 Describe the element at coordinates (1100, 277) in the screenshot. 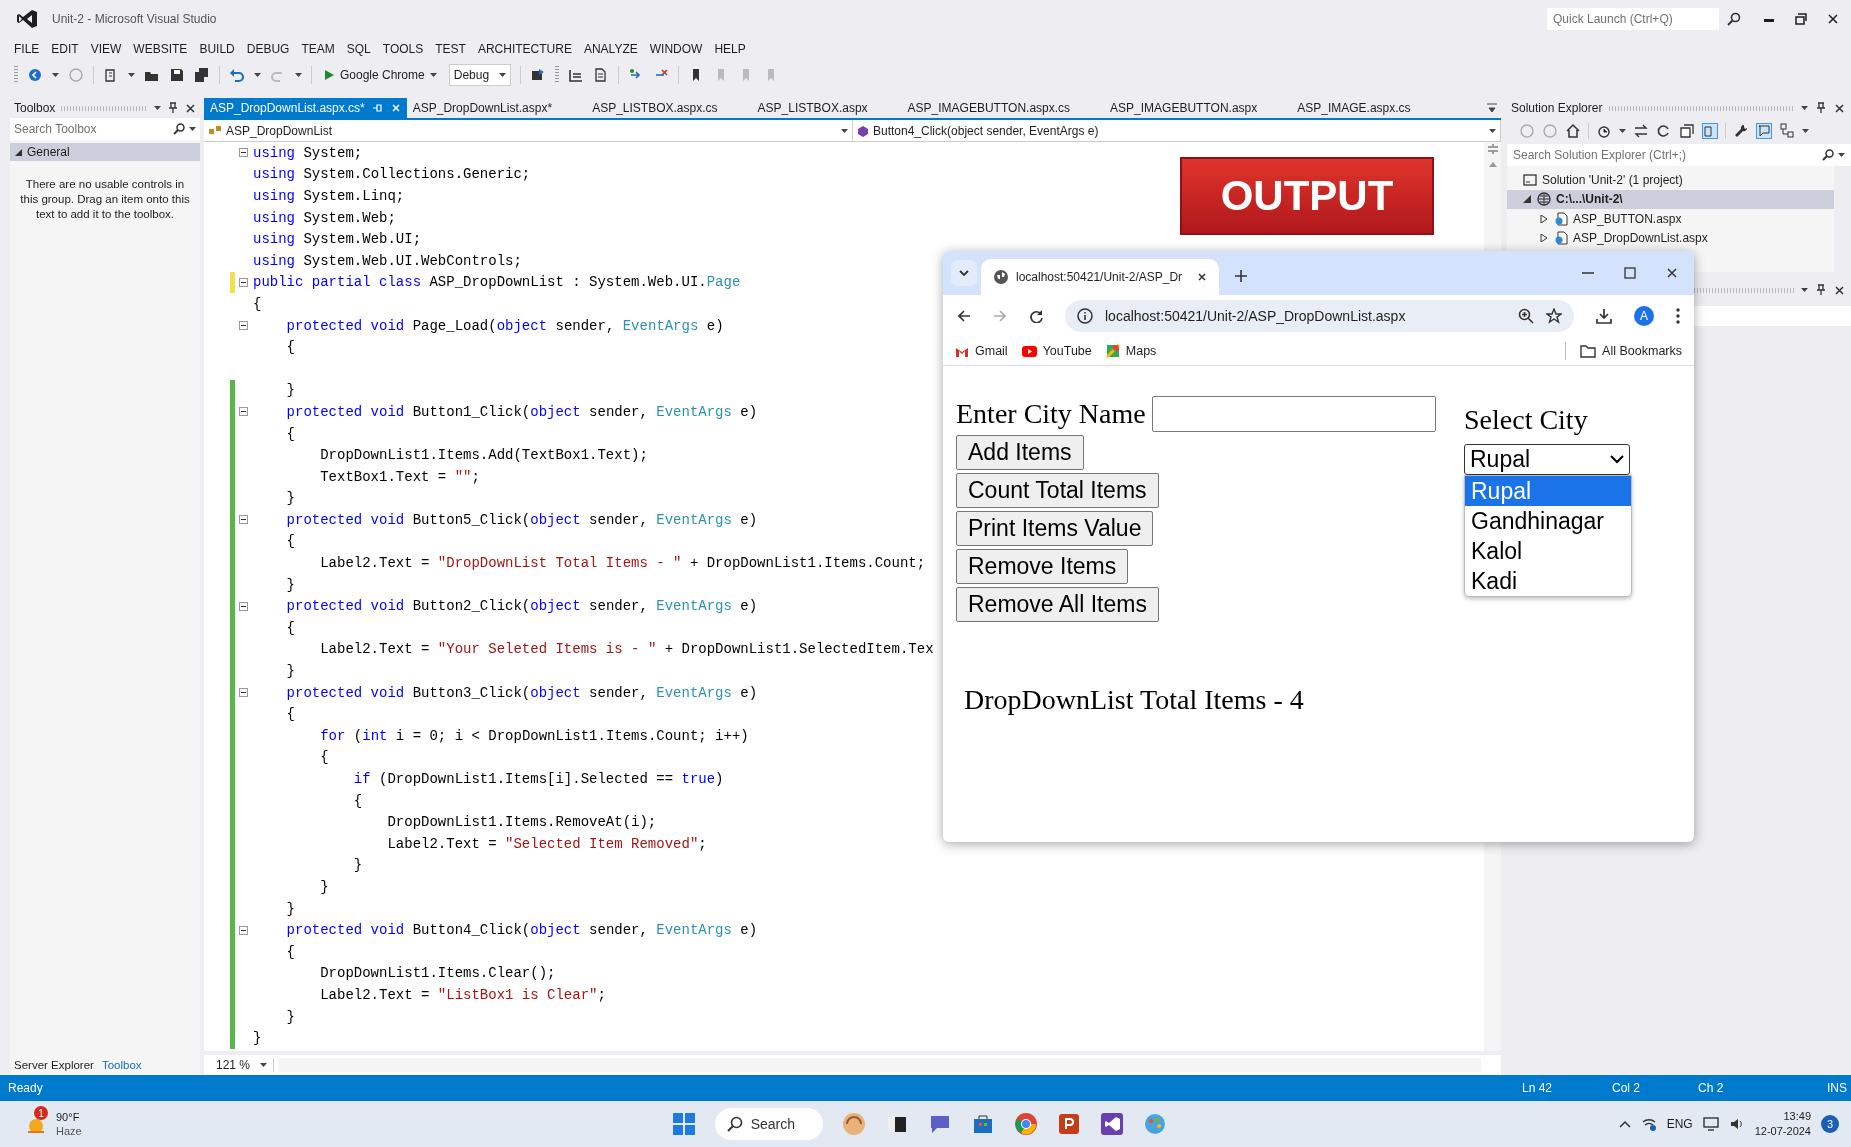

I see `browser-tab: localhost:50421/Unit-2/ASP_Dr` at that location.